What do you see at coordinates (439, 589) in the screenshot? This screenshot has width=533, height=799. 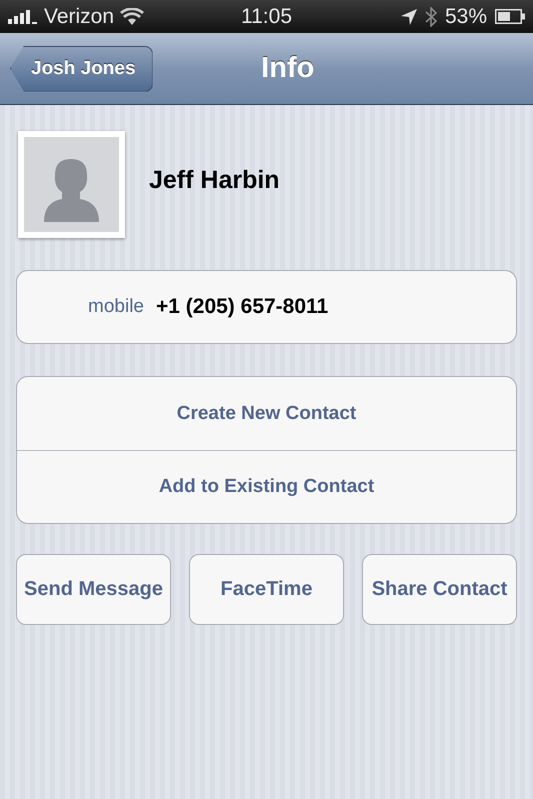 I see `action-button: Share Contact` at bounding box center [439, 589].